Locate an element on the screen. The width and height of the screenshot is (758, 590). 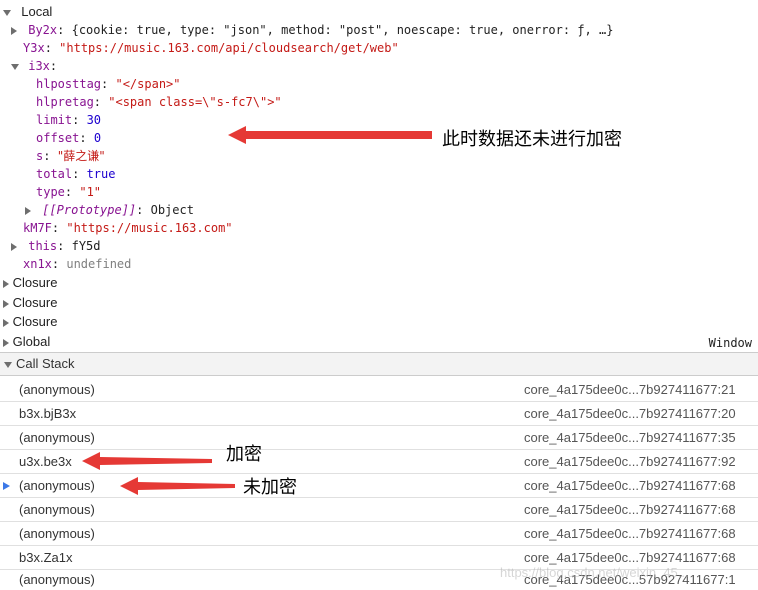
var-this: this: fY5d is located at coordinates (56, 246).